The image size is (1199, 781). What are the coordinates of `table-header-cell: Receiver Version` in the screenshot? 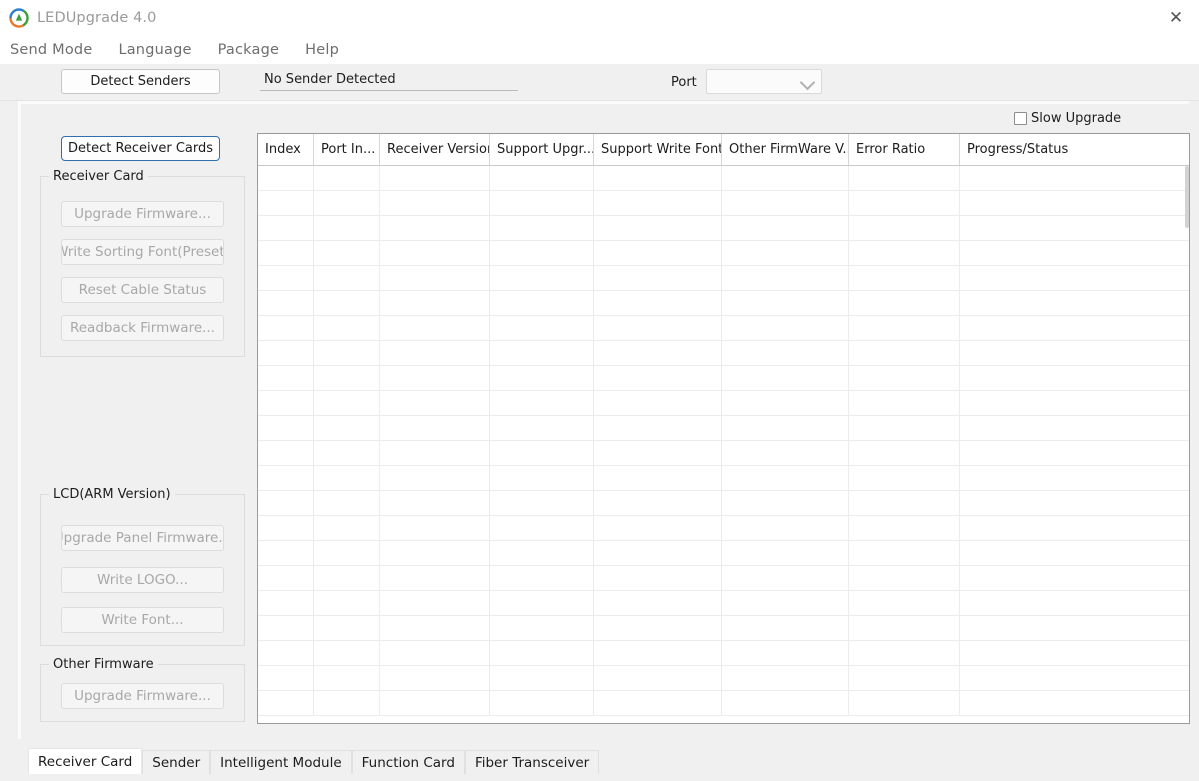 It's located at (435, 149).